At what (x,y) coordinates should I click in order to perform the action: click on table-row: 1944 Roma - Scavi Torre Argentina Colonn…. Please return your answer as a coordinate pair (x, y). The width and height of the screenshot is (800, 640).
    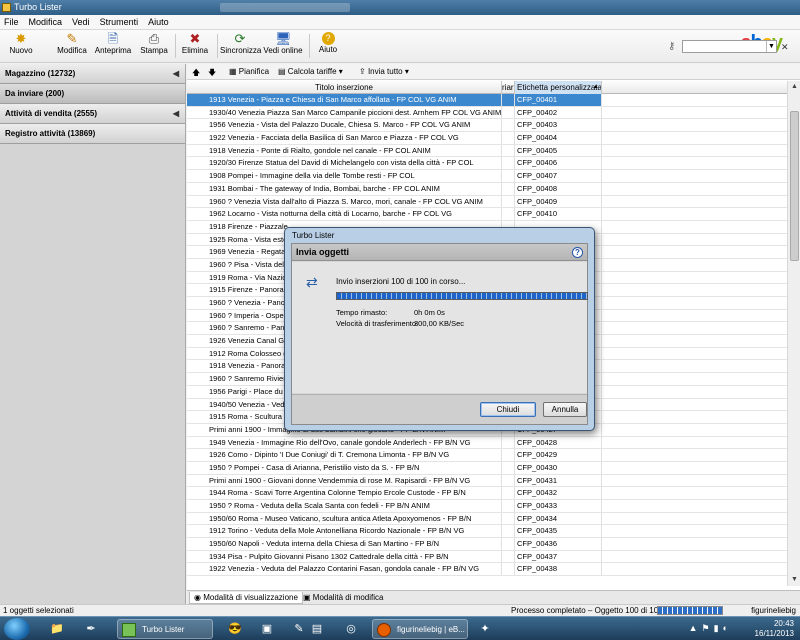
    Looking at the image, I should click on (487, 493).